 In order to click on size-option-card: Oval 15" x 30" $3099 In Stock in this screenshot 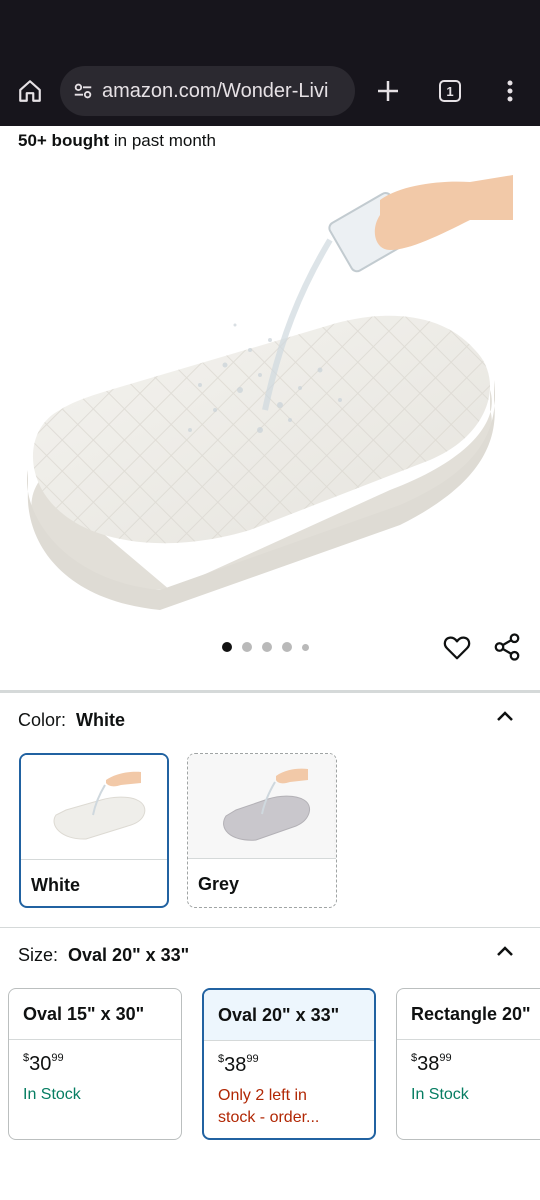, I will do `click(95, 1064)`.